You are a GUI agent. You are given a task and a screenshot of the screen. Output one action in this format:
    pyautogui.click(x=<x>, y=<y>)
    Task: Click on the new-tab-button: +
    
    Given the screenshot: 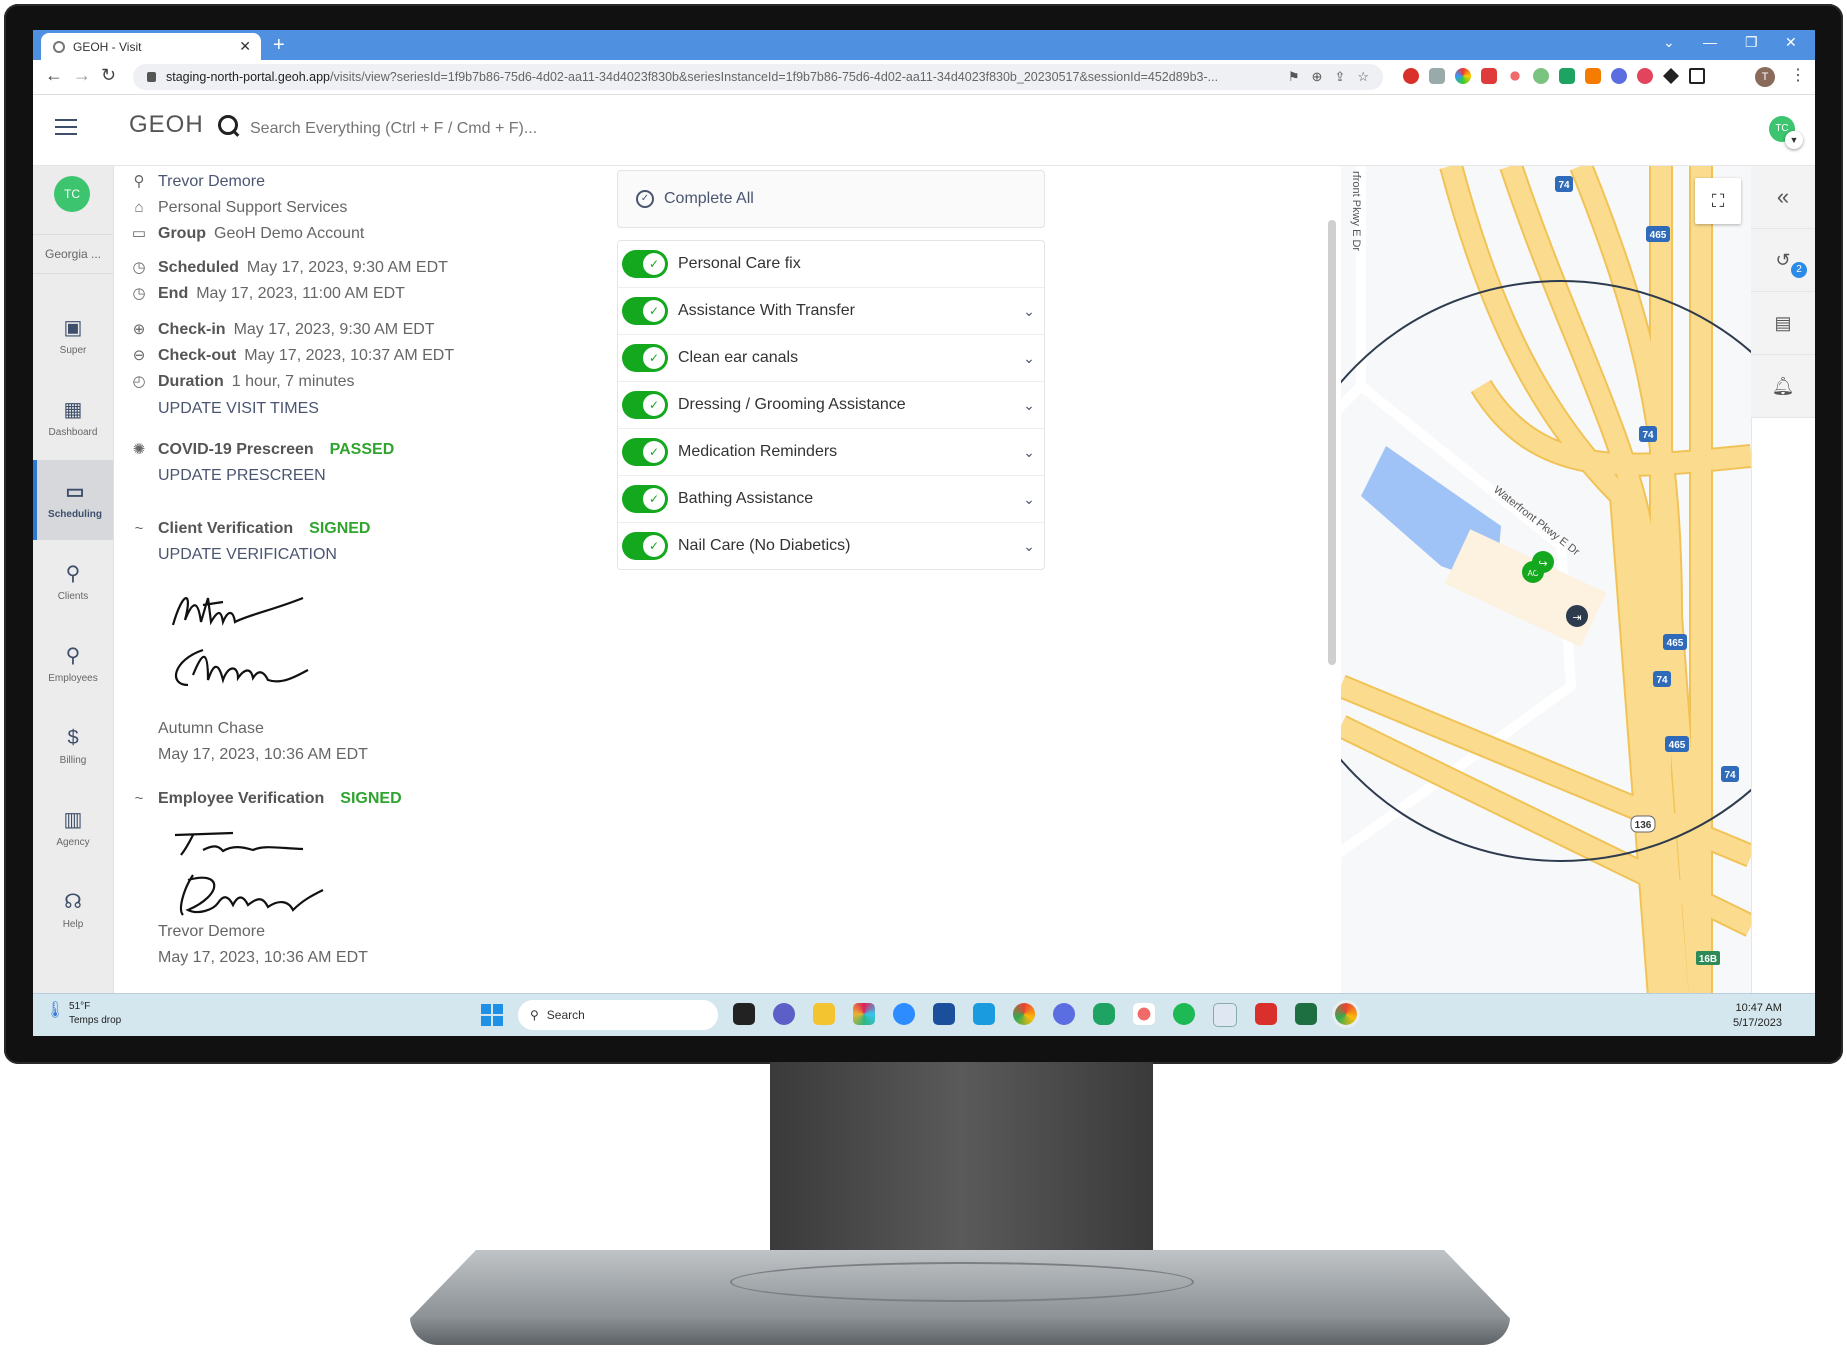 What is the action you would take?
    pyautogui.click(x=279, y=45)
    